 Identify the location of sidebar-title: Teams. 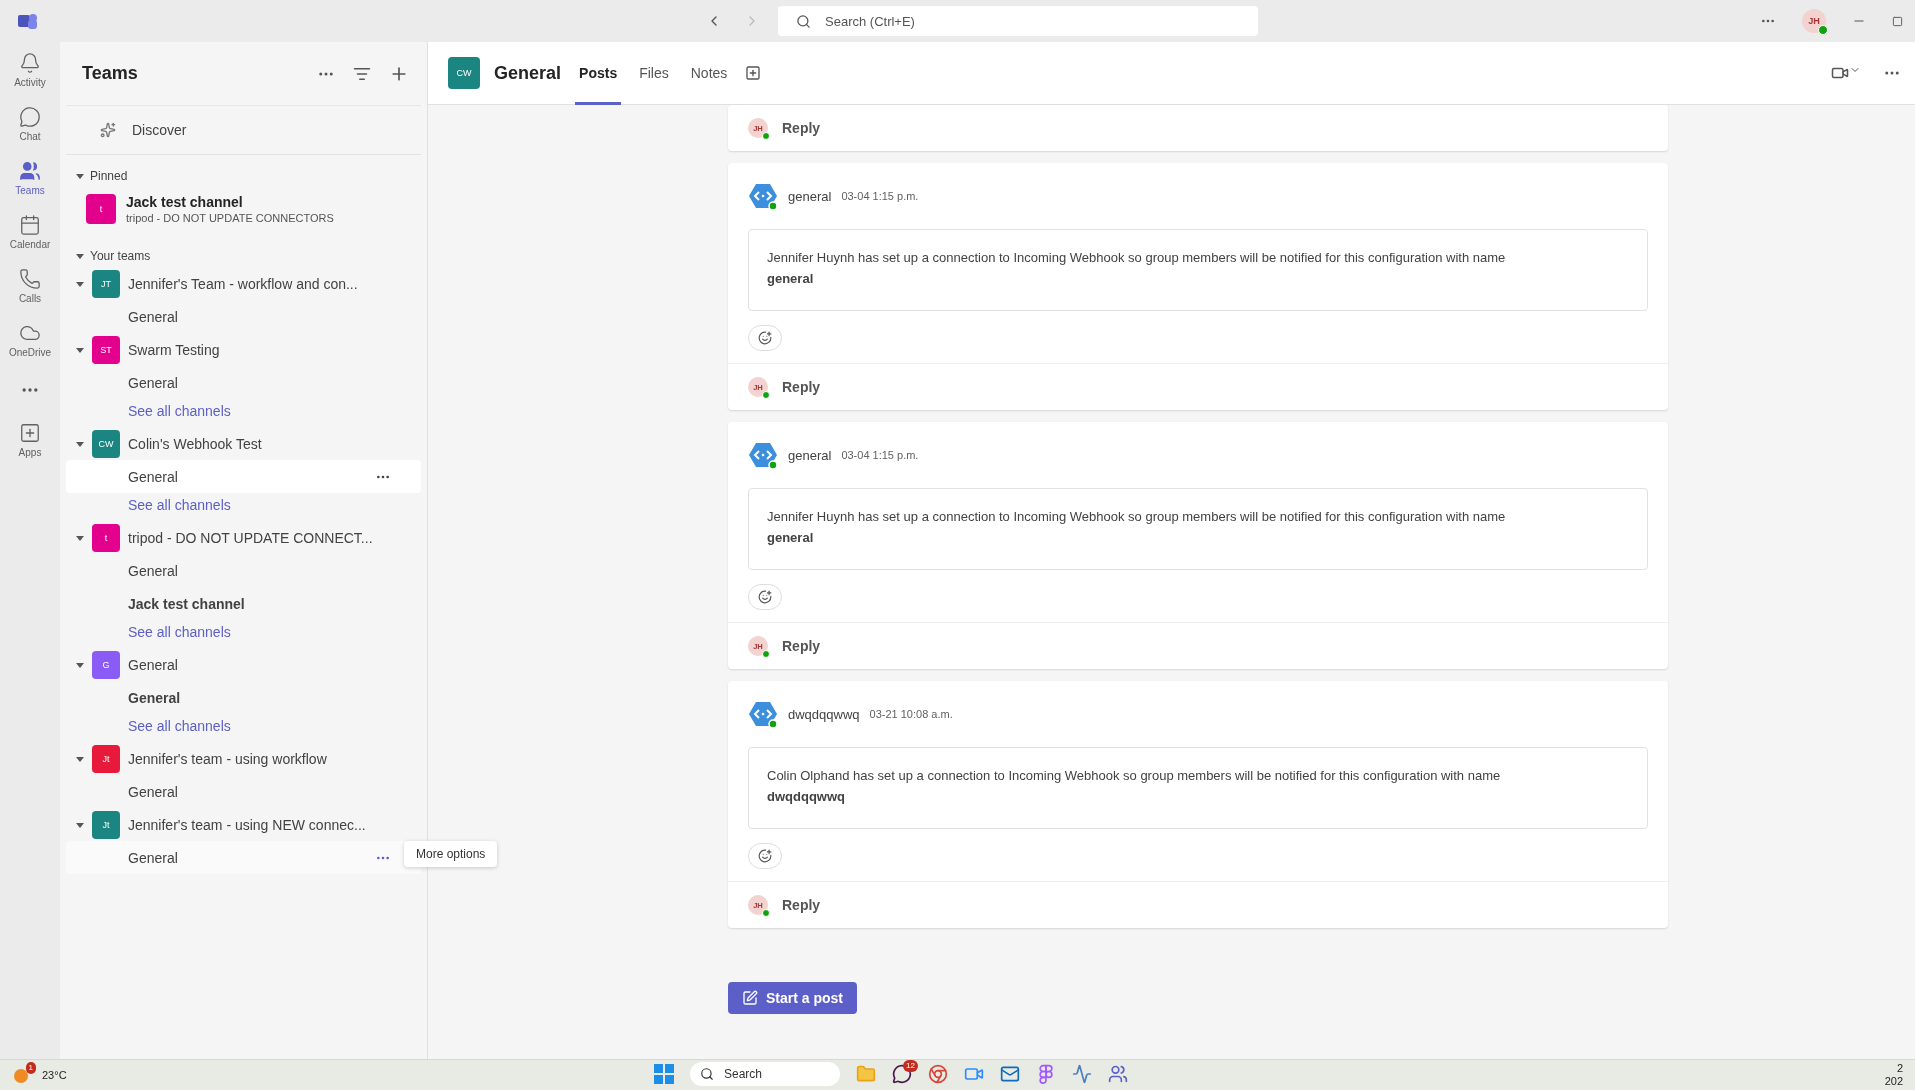
(110, 73).